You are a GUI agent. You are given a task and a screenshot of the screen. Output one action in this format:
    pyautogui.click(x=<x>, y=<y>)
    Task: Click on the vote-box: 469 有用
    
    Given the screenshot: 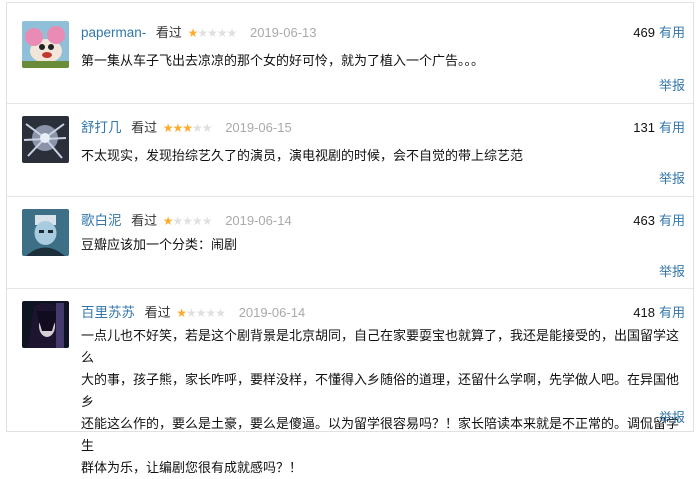 What is the action you would take?
    pyautogui.click(x=659, y=33)
    